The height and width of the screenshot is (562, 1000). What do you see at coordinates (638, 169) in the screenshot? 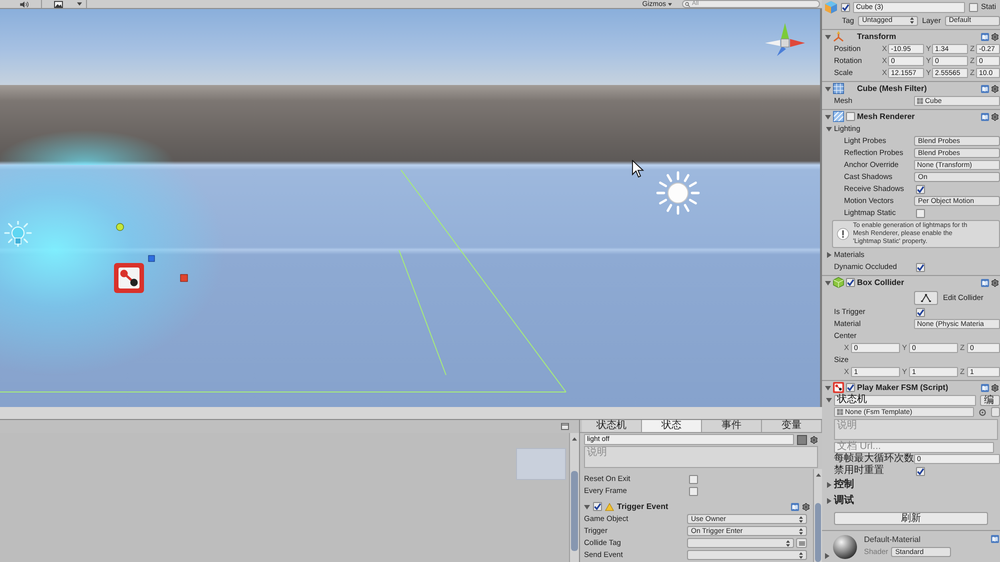
I see `mouse-cursor-icon` at bounding box center [638, 169].